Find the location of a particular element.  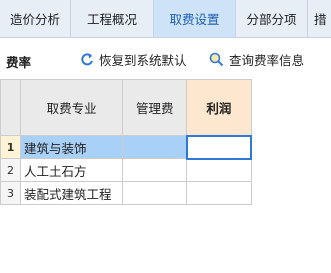

tab-cost-analysis: 造价分析 is located at coordinates (35, 18).